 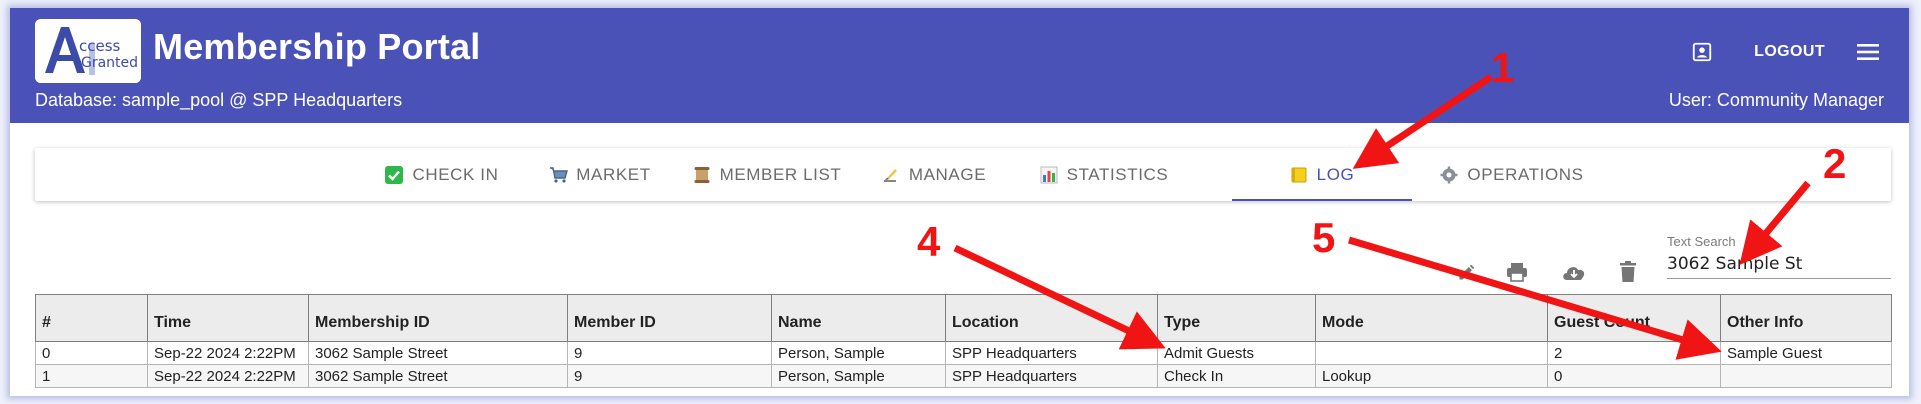 What do you see at coordinates (1517, 272) in the screenshot?
I see `printer-icon` at bounding box center [1517, 272].